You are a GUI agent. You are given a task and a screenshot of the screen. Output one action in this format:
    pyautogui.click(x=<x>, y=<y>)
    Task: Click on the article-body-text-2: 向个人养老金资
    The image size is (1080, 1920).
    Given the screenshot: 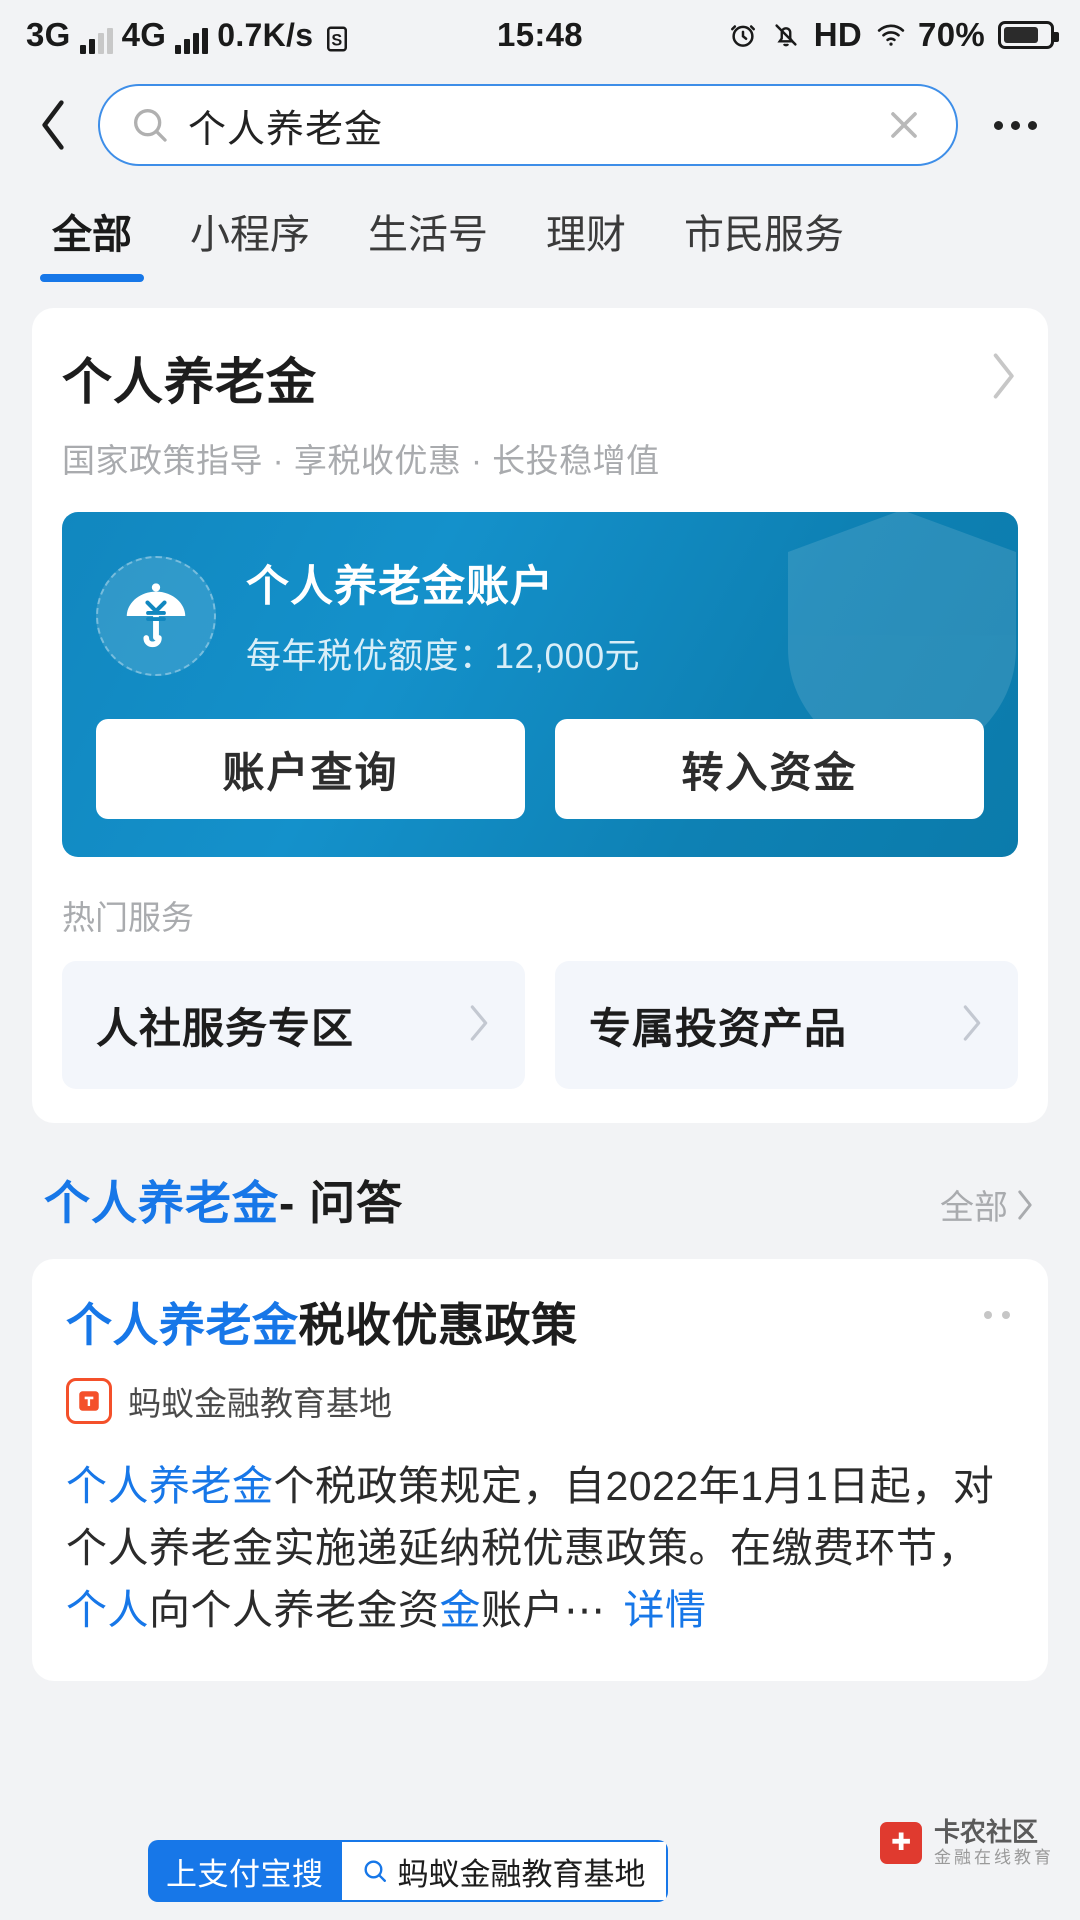 What is the action you would take?
    pyautogui.click(x=294, y=1610)
    